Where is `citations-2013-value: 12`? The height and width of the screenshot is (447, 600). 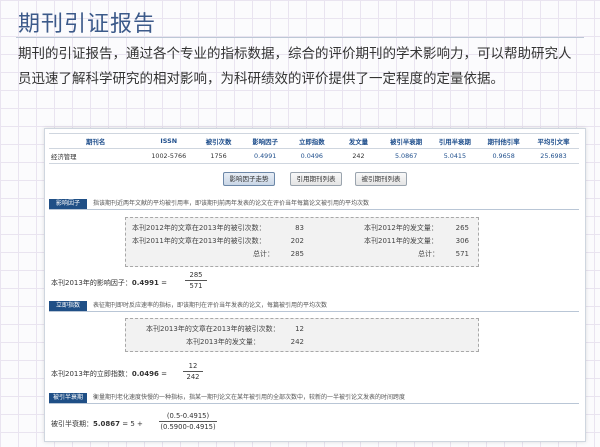
citations-2013-value: 12 is located at coordinates (299, 329).